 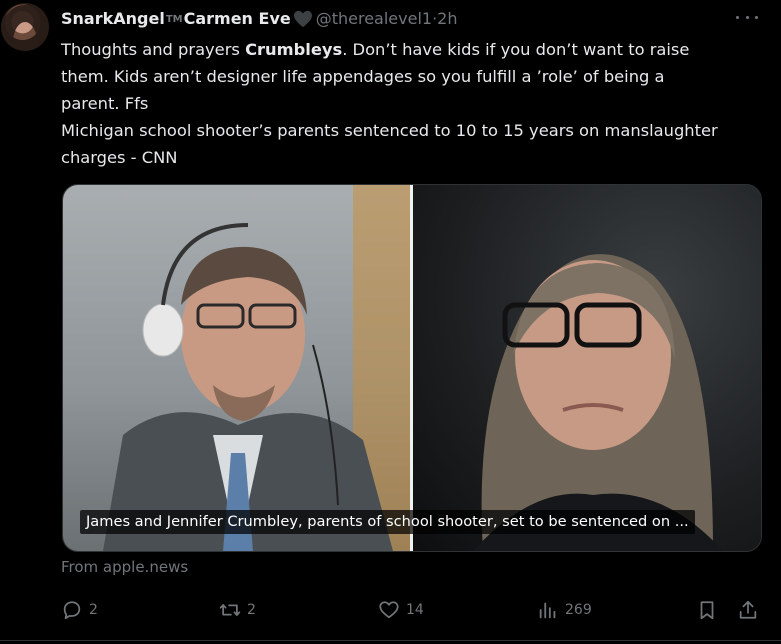 I want to click on bookmark-button, so click(x=710, y=610).